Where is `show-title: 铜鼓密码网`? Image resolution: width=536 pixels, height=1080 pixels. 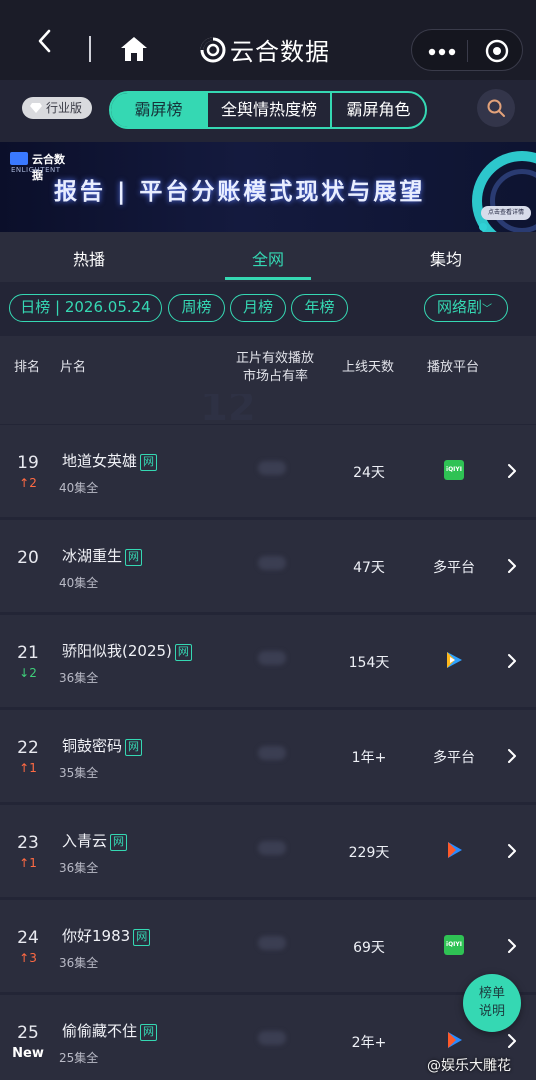 show-title: 铜鼓密码网 is located at coordinates (102, 745).